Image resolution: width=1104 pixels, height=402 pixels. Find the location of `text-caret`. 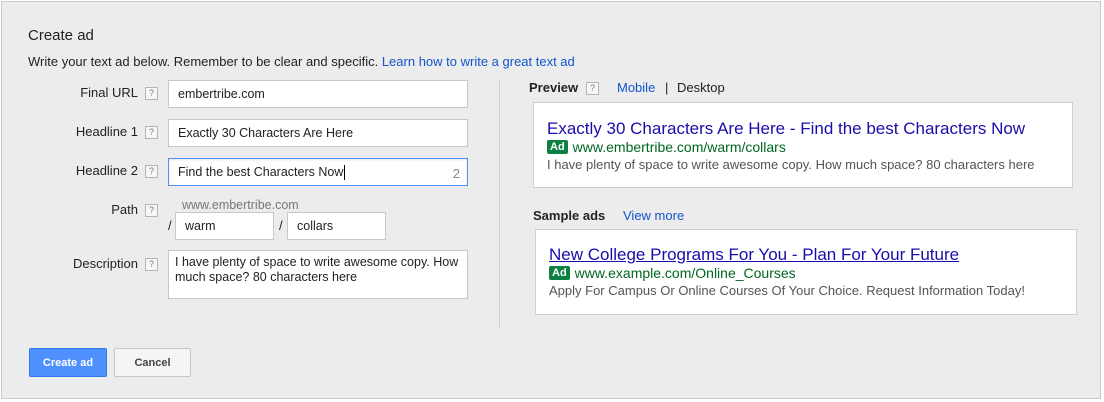

text-caret is located at coordinates (345, 172).